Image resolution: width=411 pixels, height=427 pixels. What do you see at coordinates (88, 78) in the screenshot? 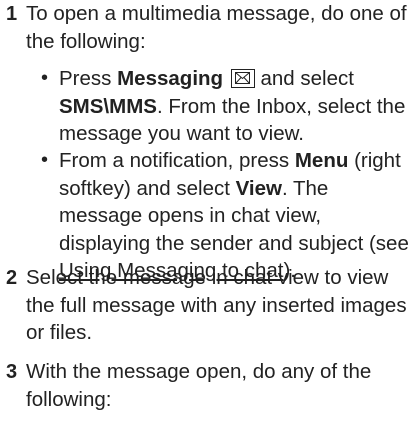
I see `bullet-text-pre: Press` at bounding box center [88, 78].